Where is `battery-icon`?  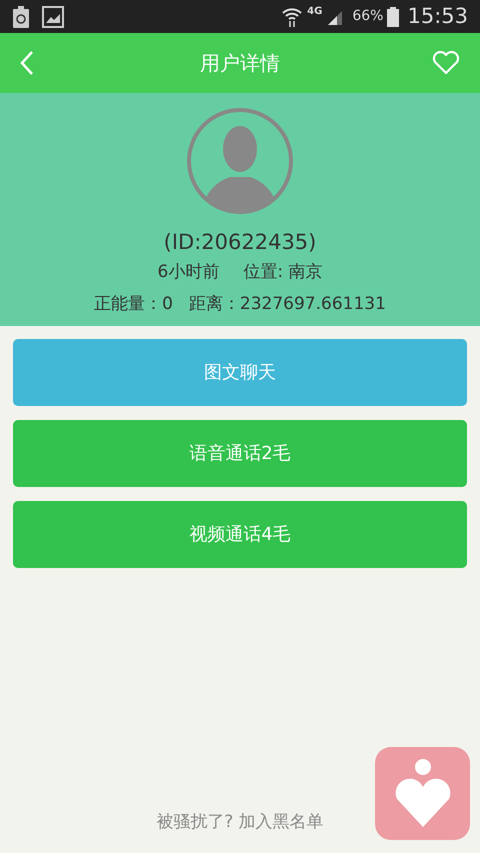 battery-icon is located at coordinates (393, 16).